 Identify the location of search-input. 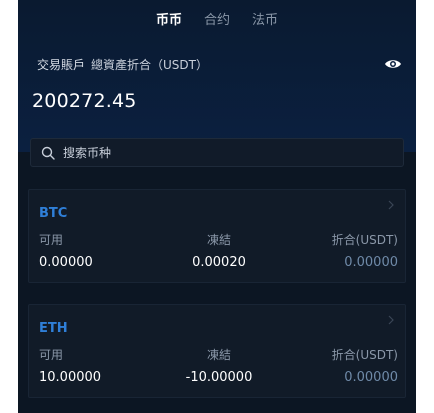
(223, 152).